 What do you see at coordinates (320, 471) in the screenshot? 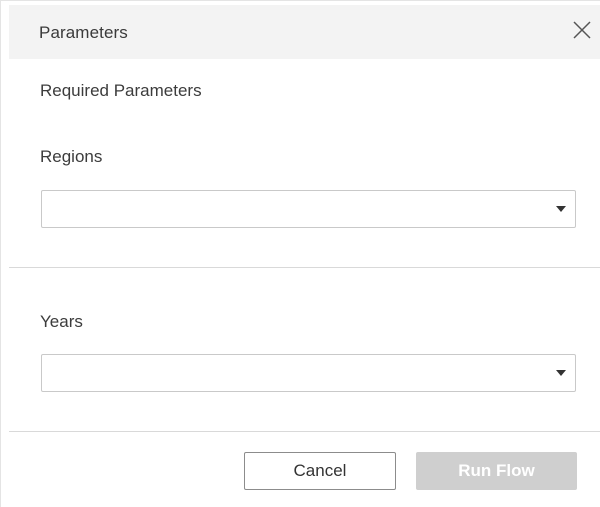
I see `cancel-button: Cancel` at bounding box center [320, 471].